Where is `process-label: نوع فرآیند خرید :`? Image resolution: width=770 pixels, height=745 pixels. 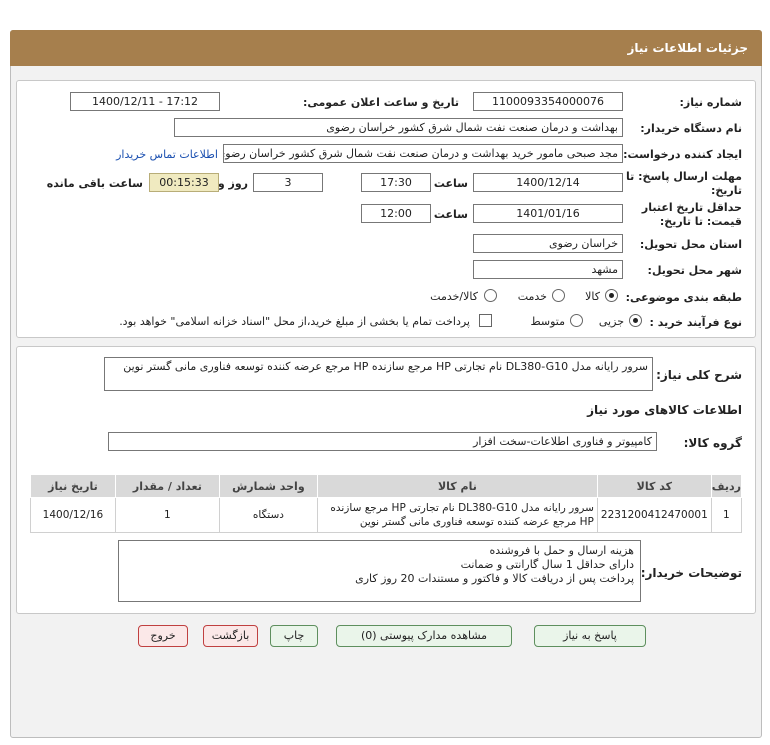 process-label: نوع فرآیند خرید : is located at coordinates (695, 322).